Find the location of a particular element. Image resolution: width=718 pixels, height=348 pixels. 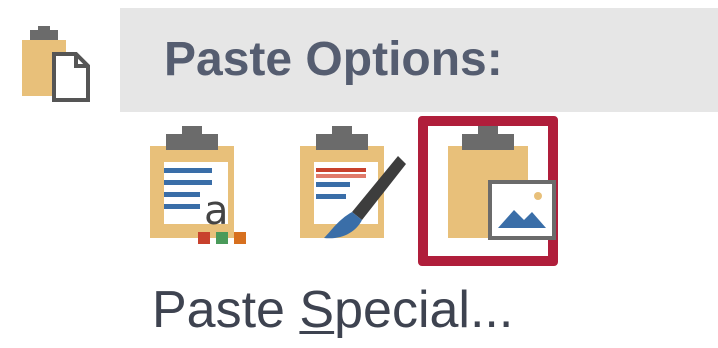

paste-merge-formatting-button is located at coordinates (350, 191).